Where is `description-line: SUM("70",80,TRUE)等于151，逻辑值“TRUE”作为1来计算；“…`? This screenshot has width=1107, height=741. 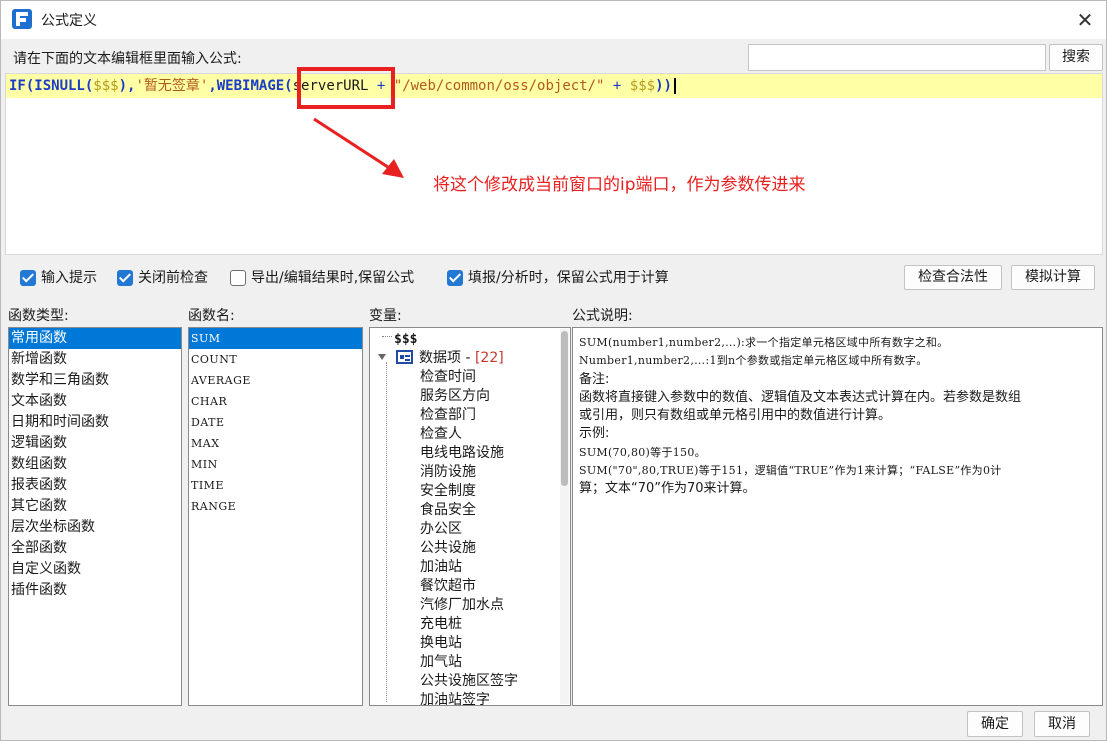
description-line: SUM("70",80,TRUE)等于151，逻辑值“TRUE”作为1来计算；“… is located at coordinates (790, 471).